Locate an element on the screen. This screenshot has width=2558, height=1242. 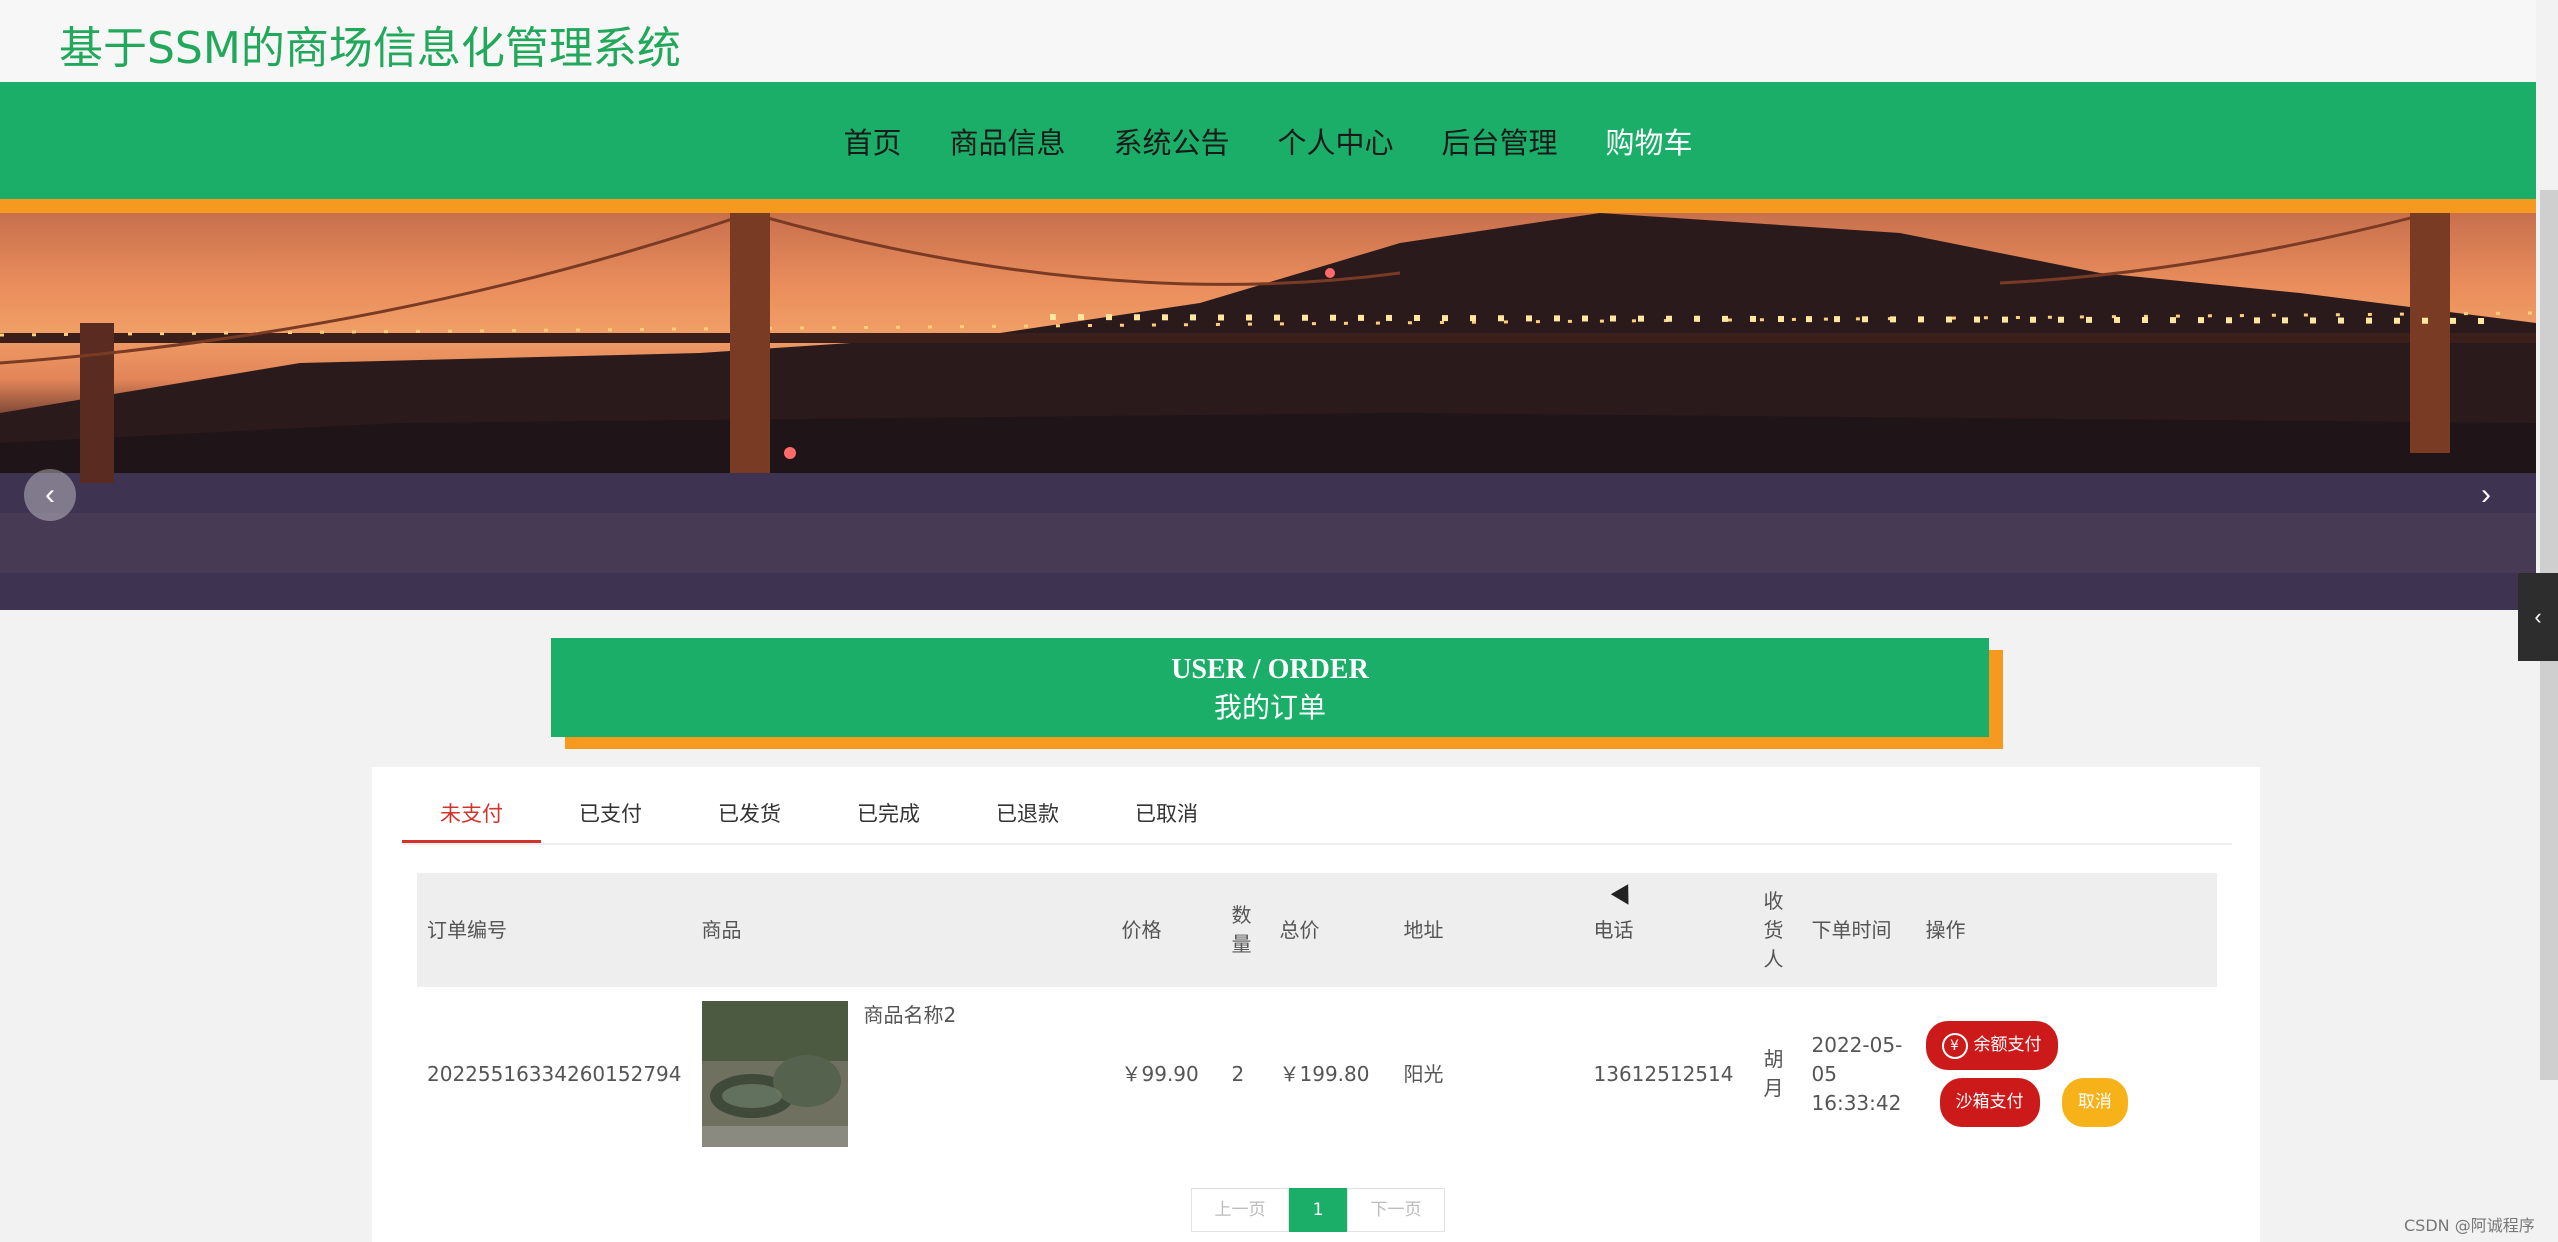
order-no: 20225516334260152794 is located at coordinates (554, 1073).